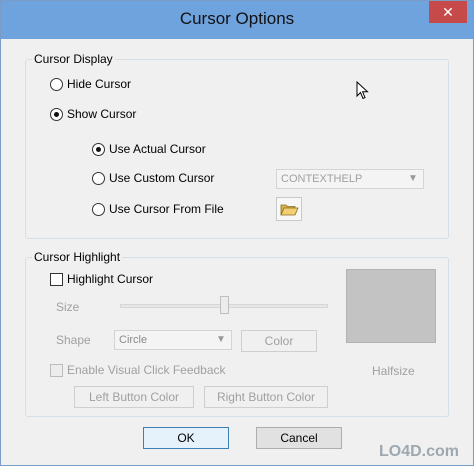 The image size is (474, 466). What do you see at coordinates (279, 341) in the screenshot?
I see `highlight-color-button: Color` at bounding box center [279, 341].